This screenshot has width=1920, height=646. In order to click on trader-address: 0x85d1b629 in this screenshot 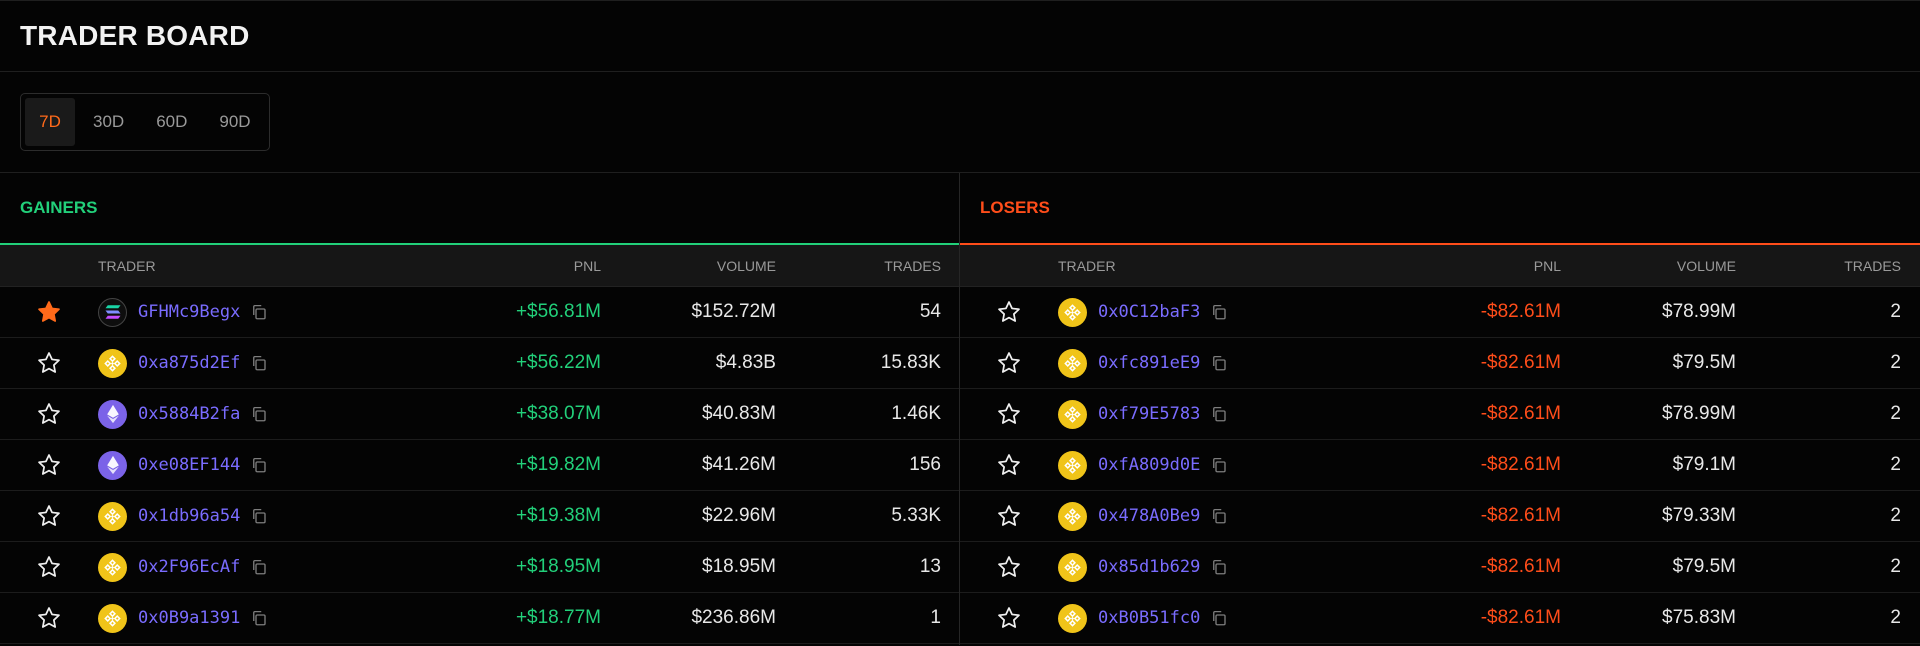, I will do `click(1149, 567)`.